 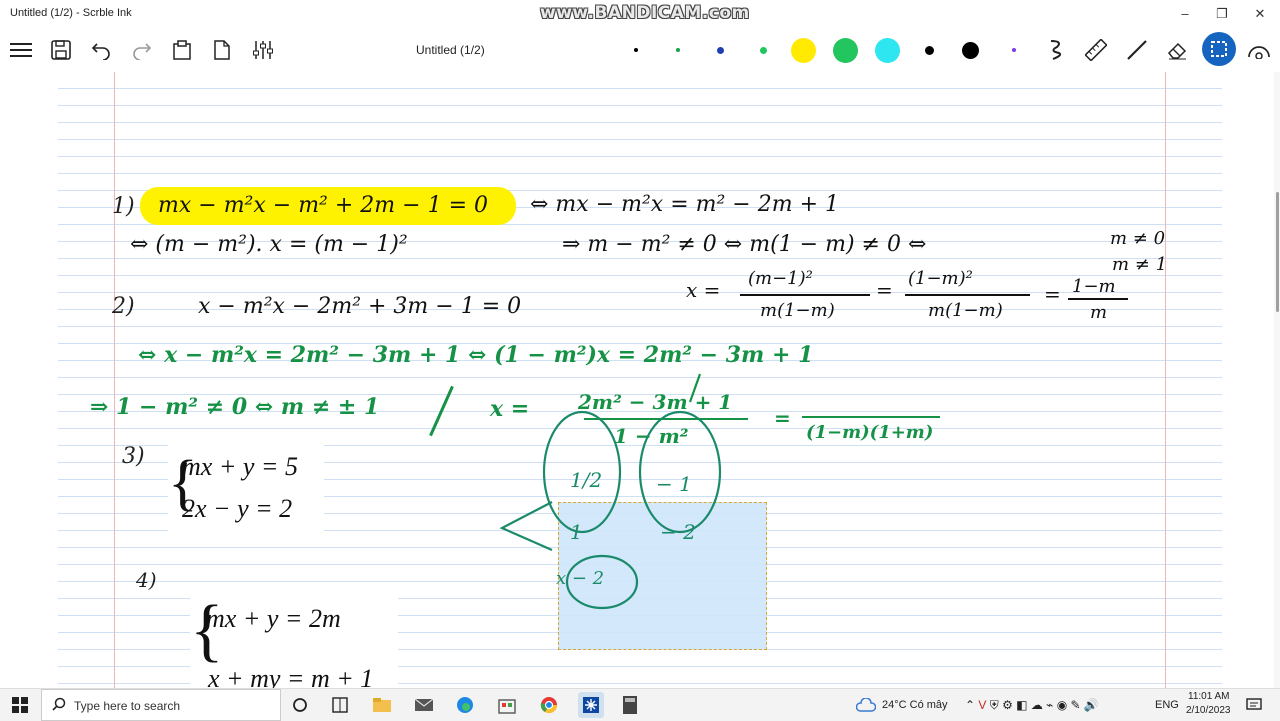 What do you see at coordinates (246, 488) in the screenshot?
I see `equation-system-3: { mx + y = 5 2x − y = 2` at bounding box center [246, 488].